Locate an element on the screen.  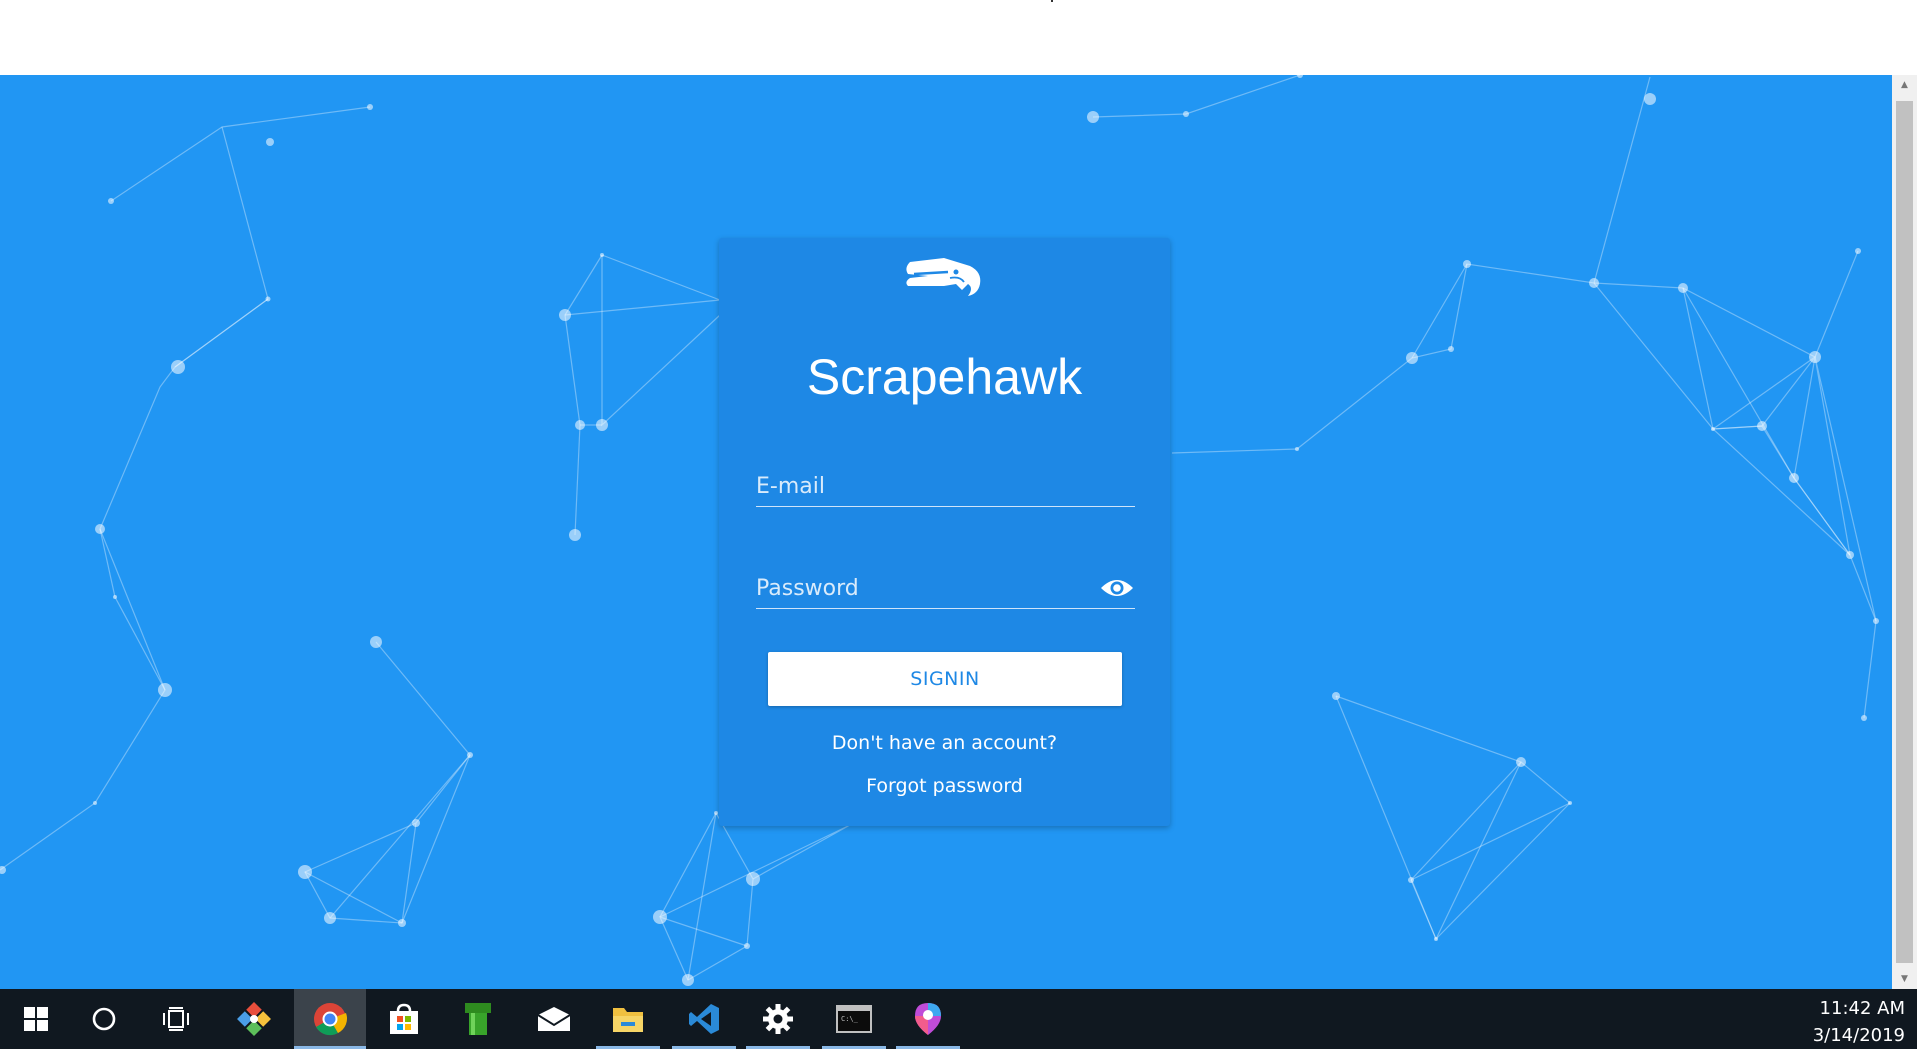
mail-icon is located at coordinates (554, 1019).